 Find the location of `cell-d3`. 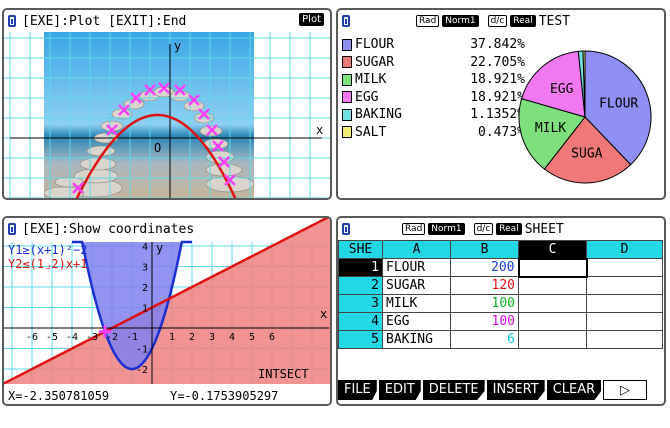

cell-d3 is located at coordinates (624, 303).